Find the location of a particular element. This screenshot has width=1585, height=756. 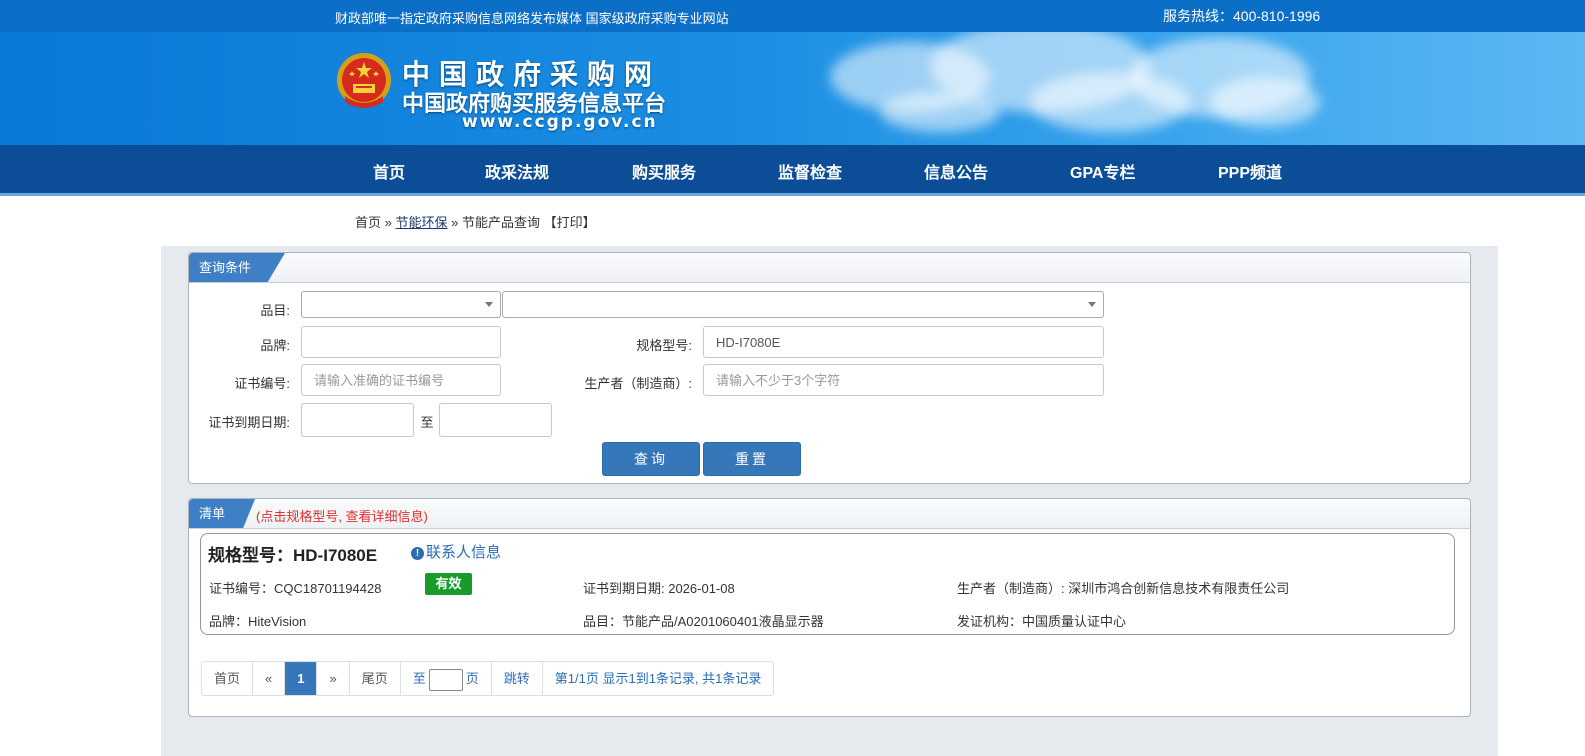

nav-item-purchase-services: 购买服务 is located at coordinates (664, 171).